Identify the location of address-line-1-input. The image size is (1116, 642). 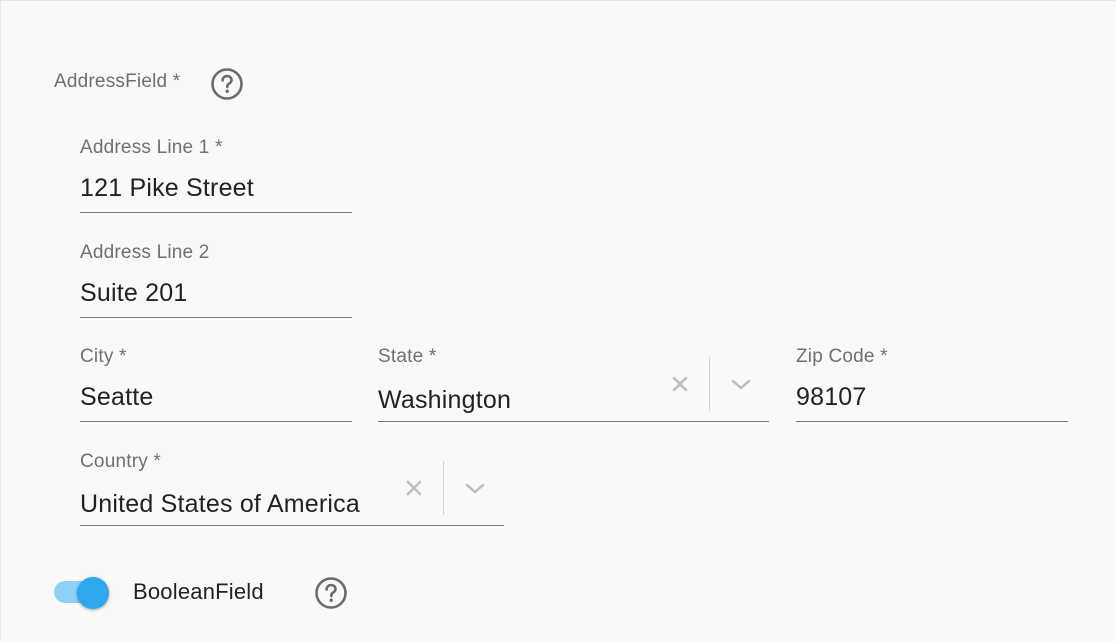
(216, 188).